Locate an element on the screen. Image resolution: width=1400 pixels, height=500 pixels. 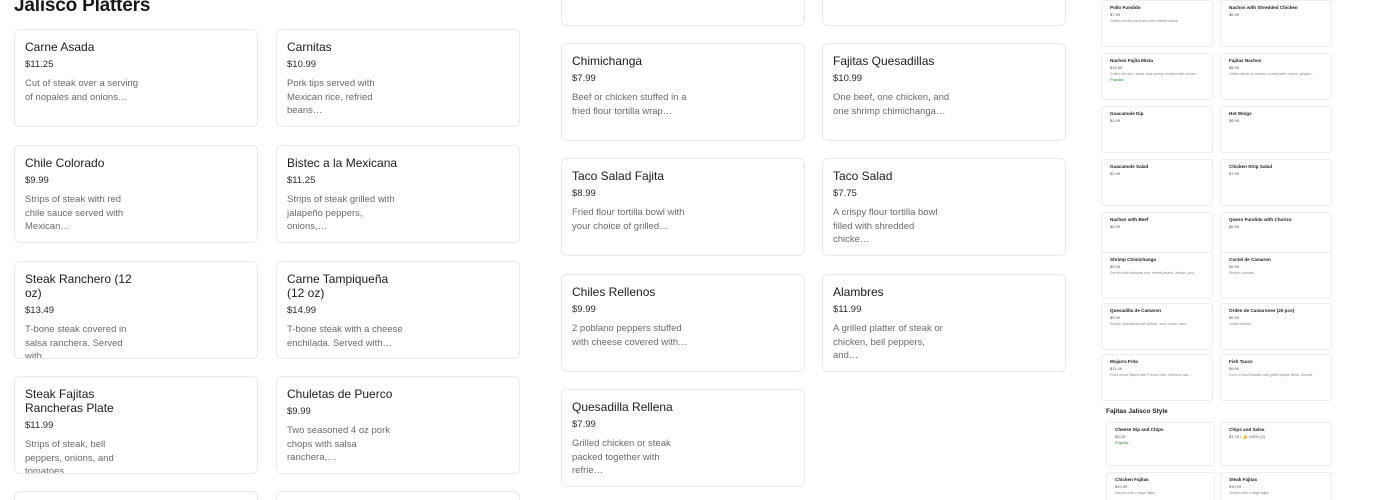
menu-item-name: Taco Salad is located at coordinates (863, 176).